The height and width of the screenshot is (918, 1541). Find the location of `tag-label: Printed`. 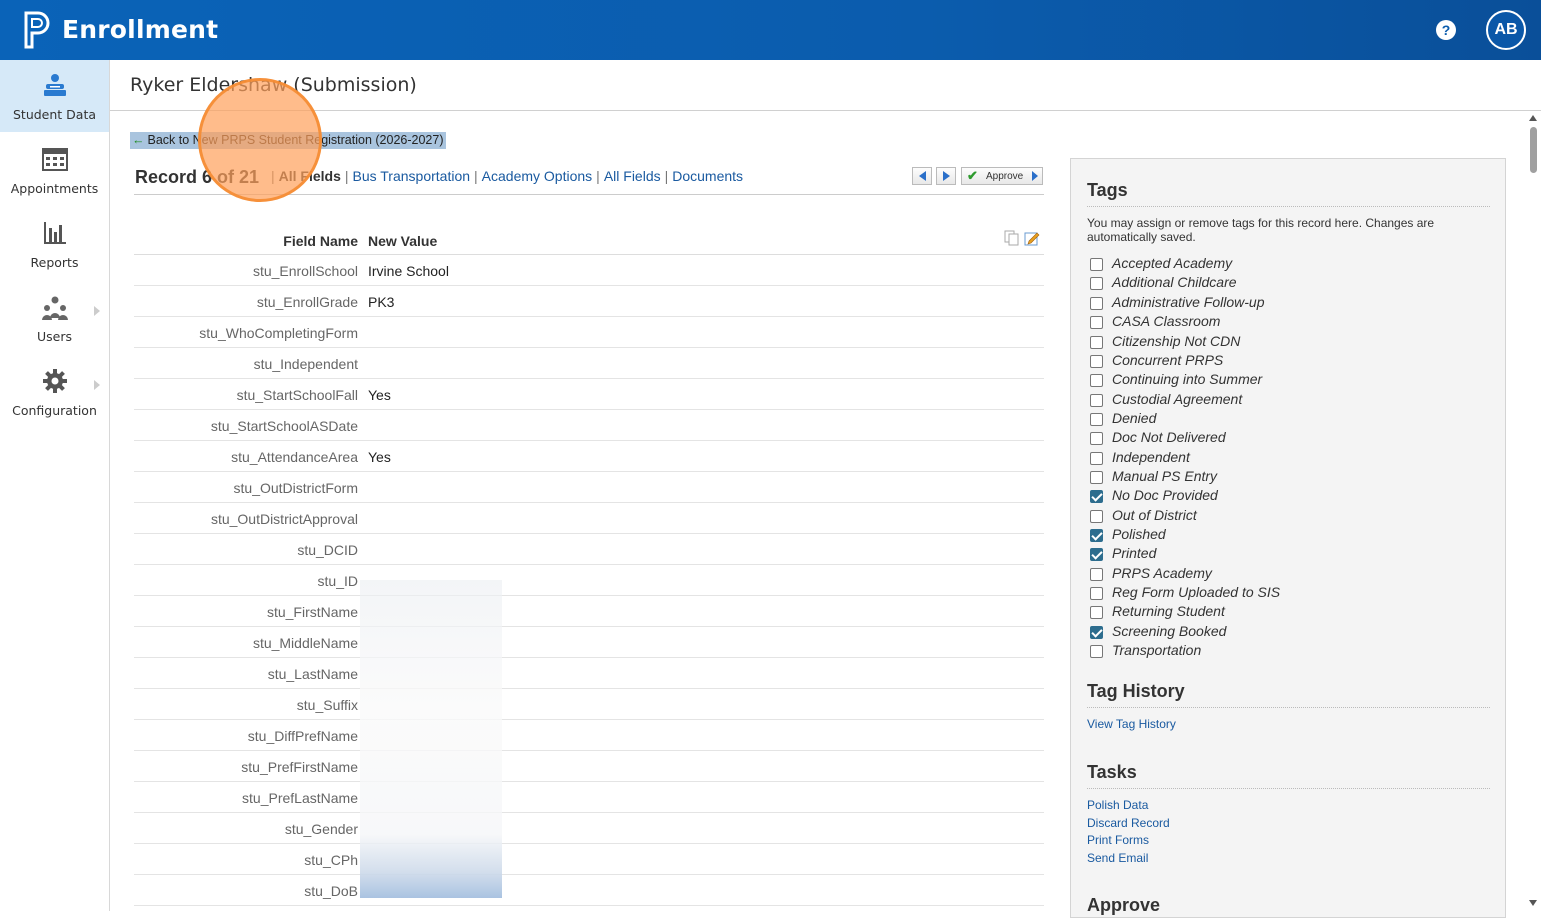

tag-label: Printed is located at coordinates (1134, 553).